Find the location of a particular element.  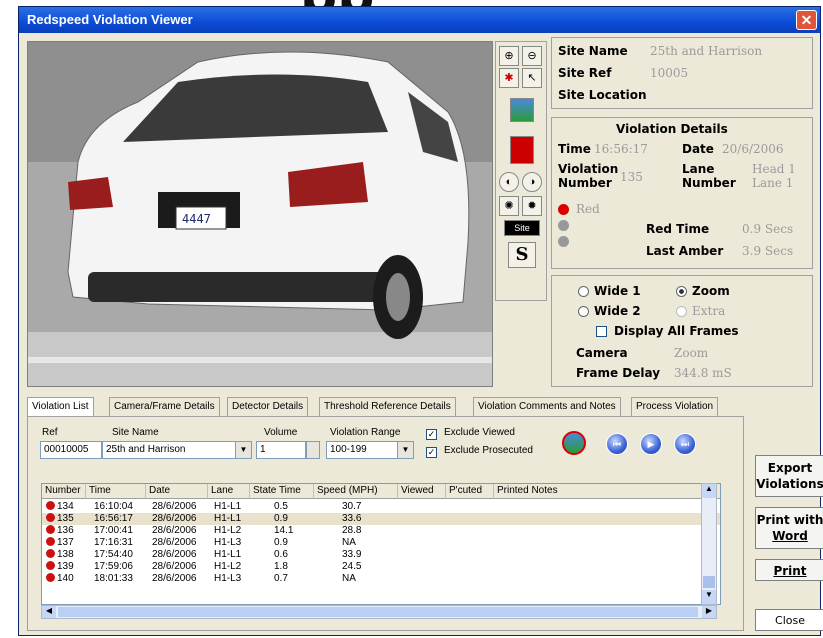

vertical-scrollbar: ▲ ▼ is located at coordinates (709, 544).